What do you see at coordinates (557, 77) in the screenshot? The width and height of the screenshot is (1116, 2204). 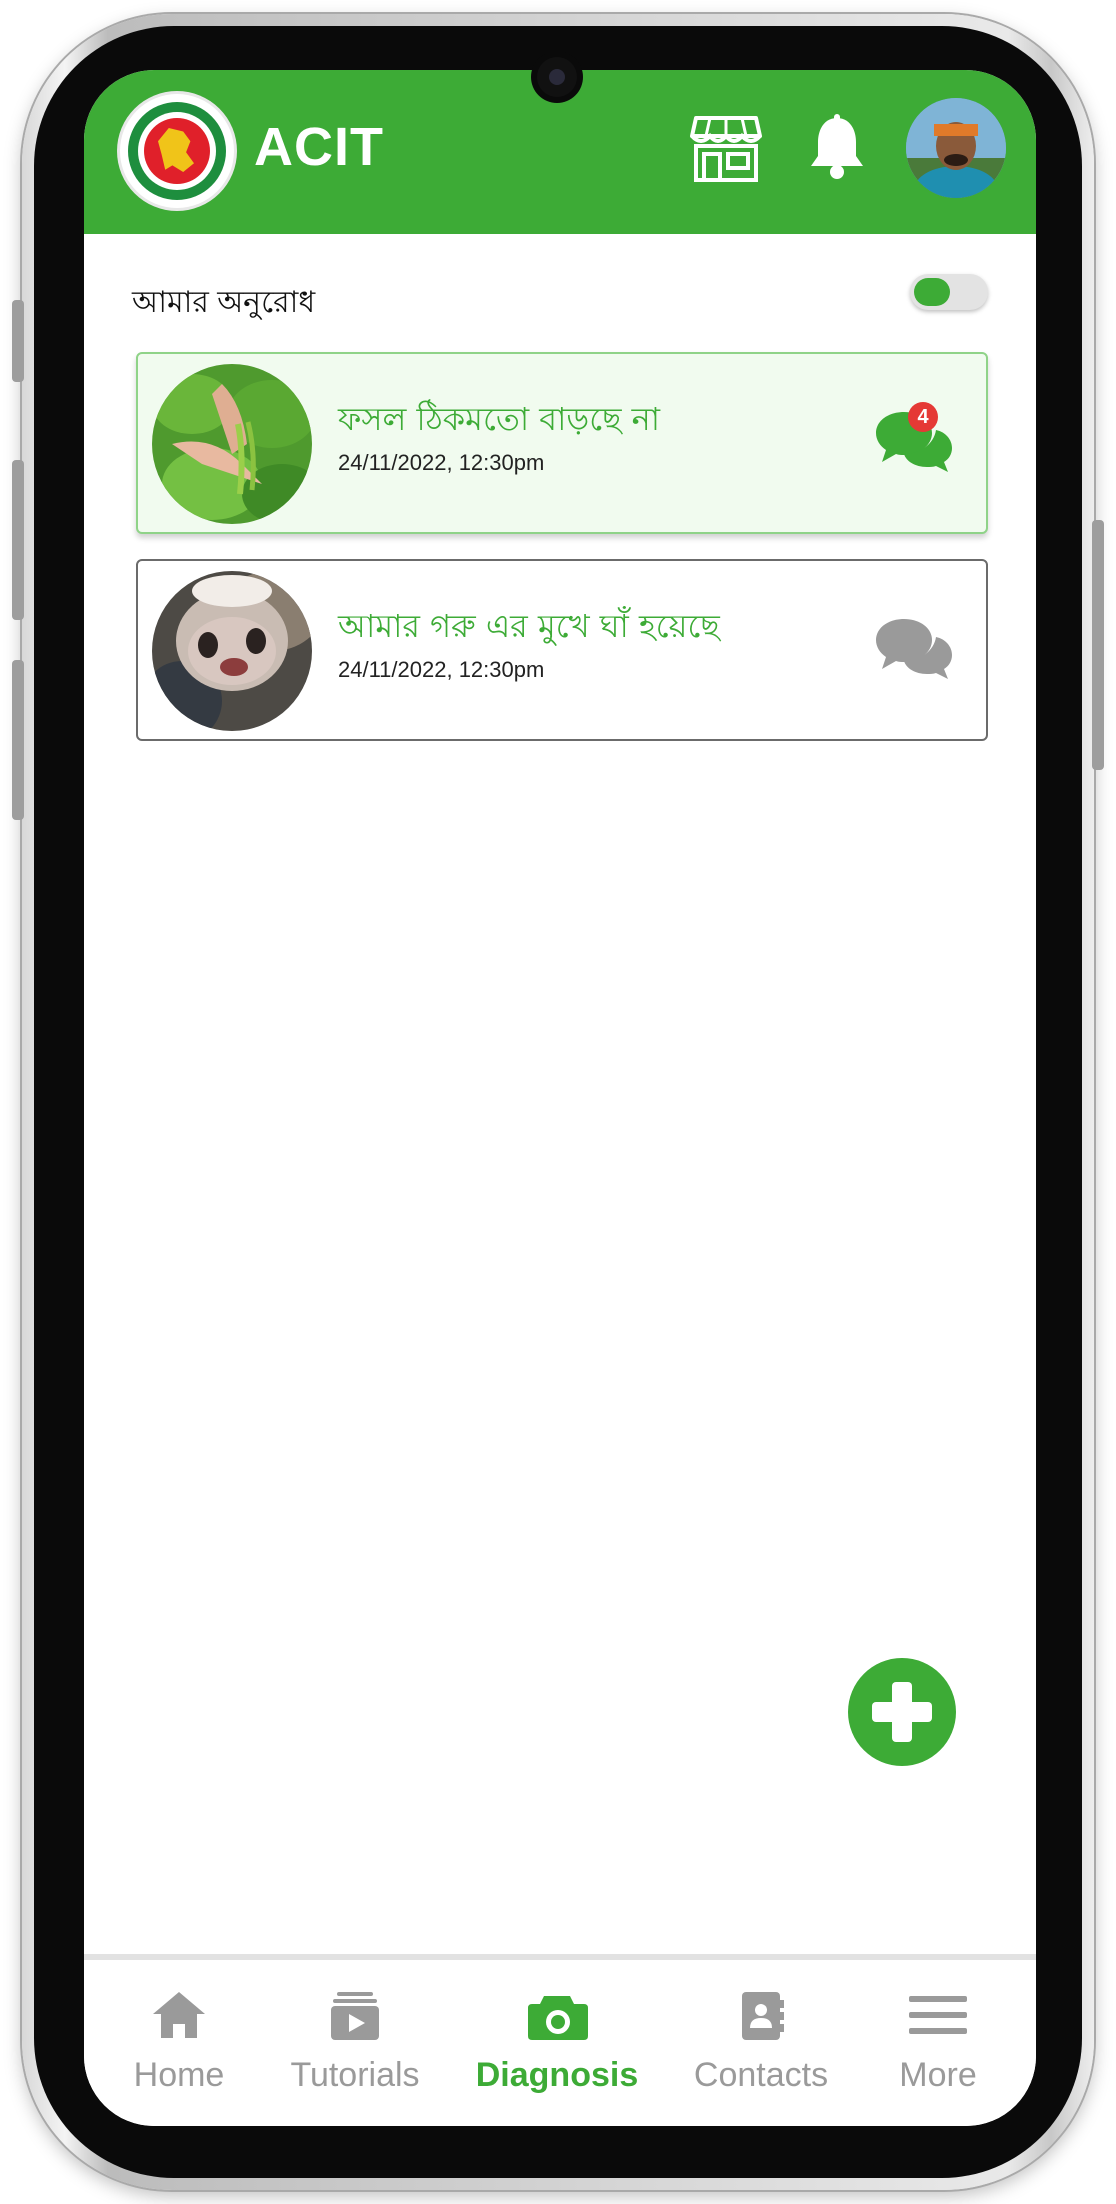 I see `front-camera` at bounding box center [557, 77].